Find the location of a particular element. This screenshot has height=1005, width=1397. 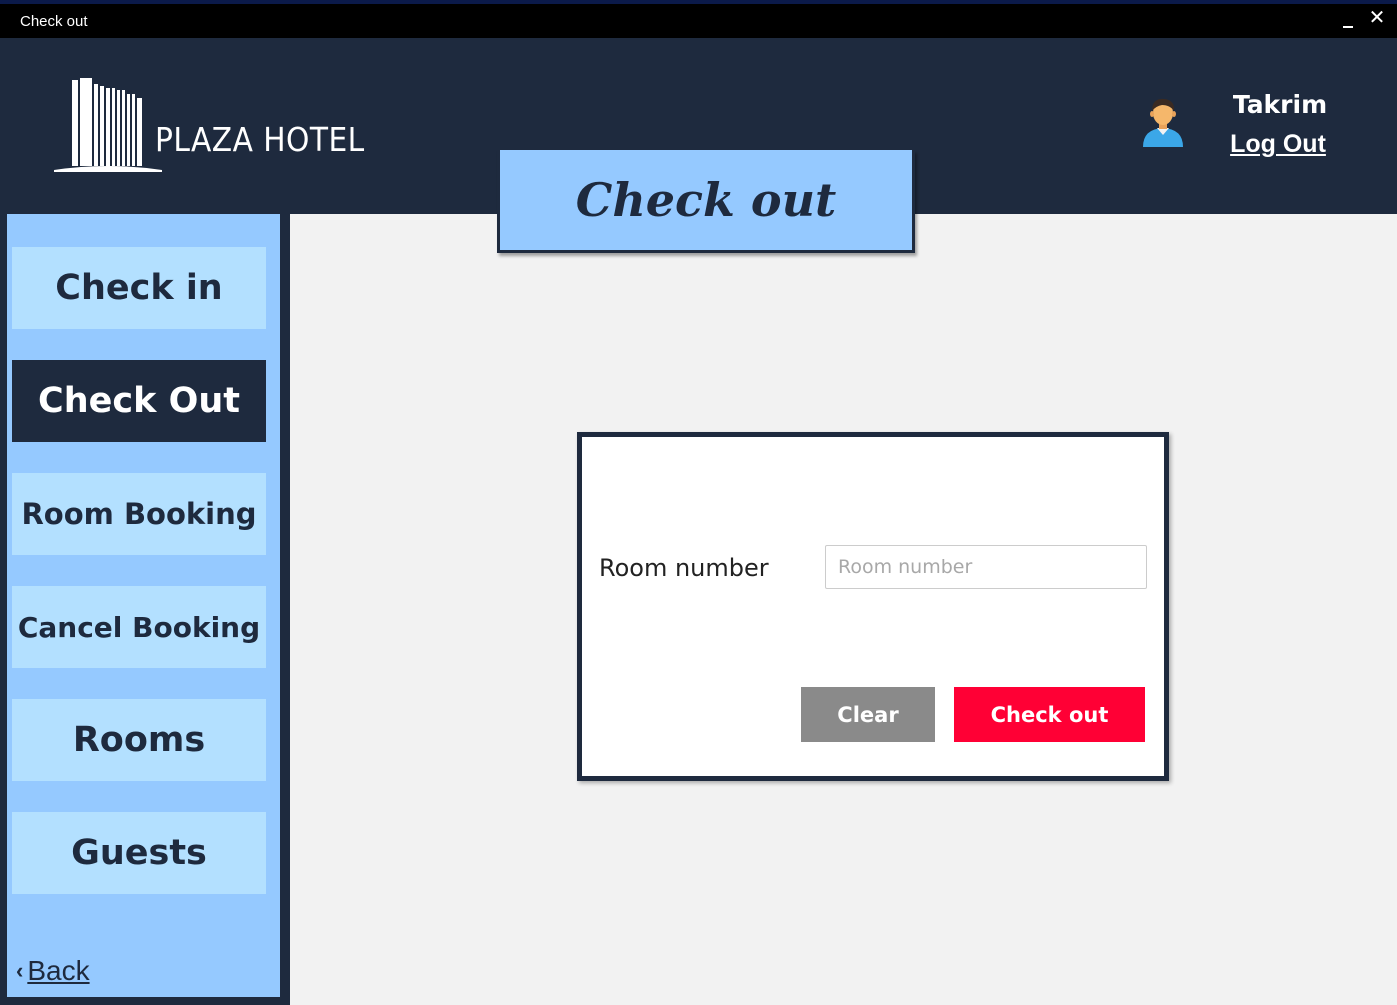

hotel-building-icon is located at coordinates (108, 125).